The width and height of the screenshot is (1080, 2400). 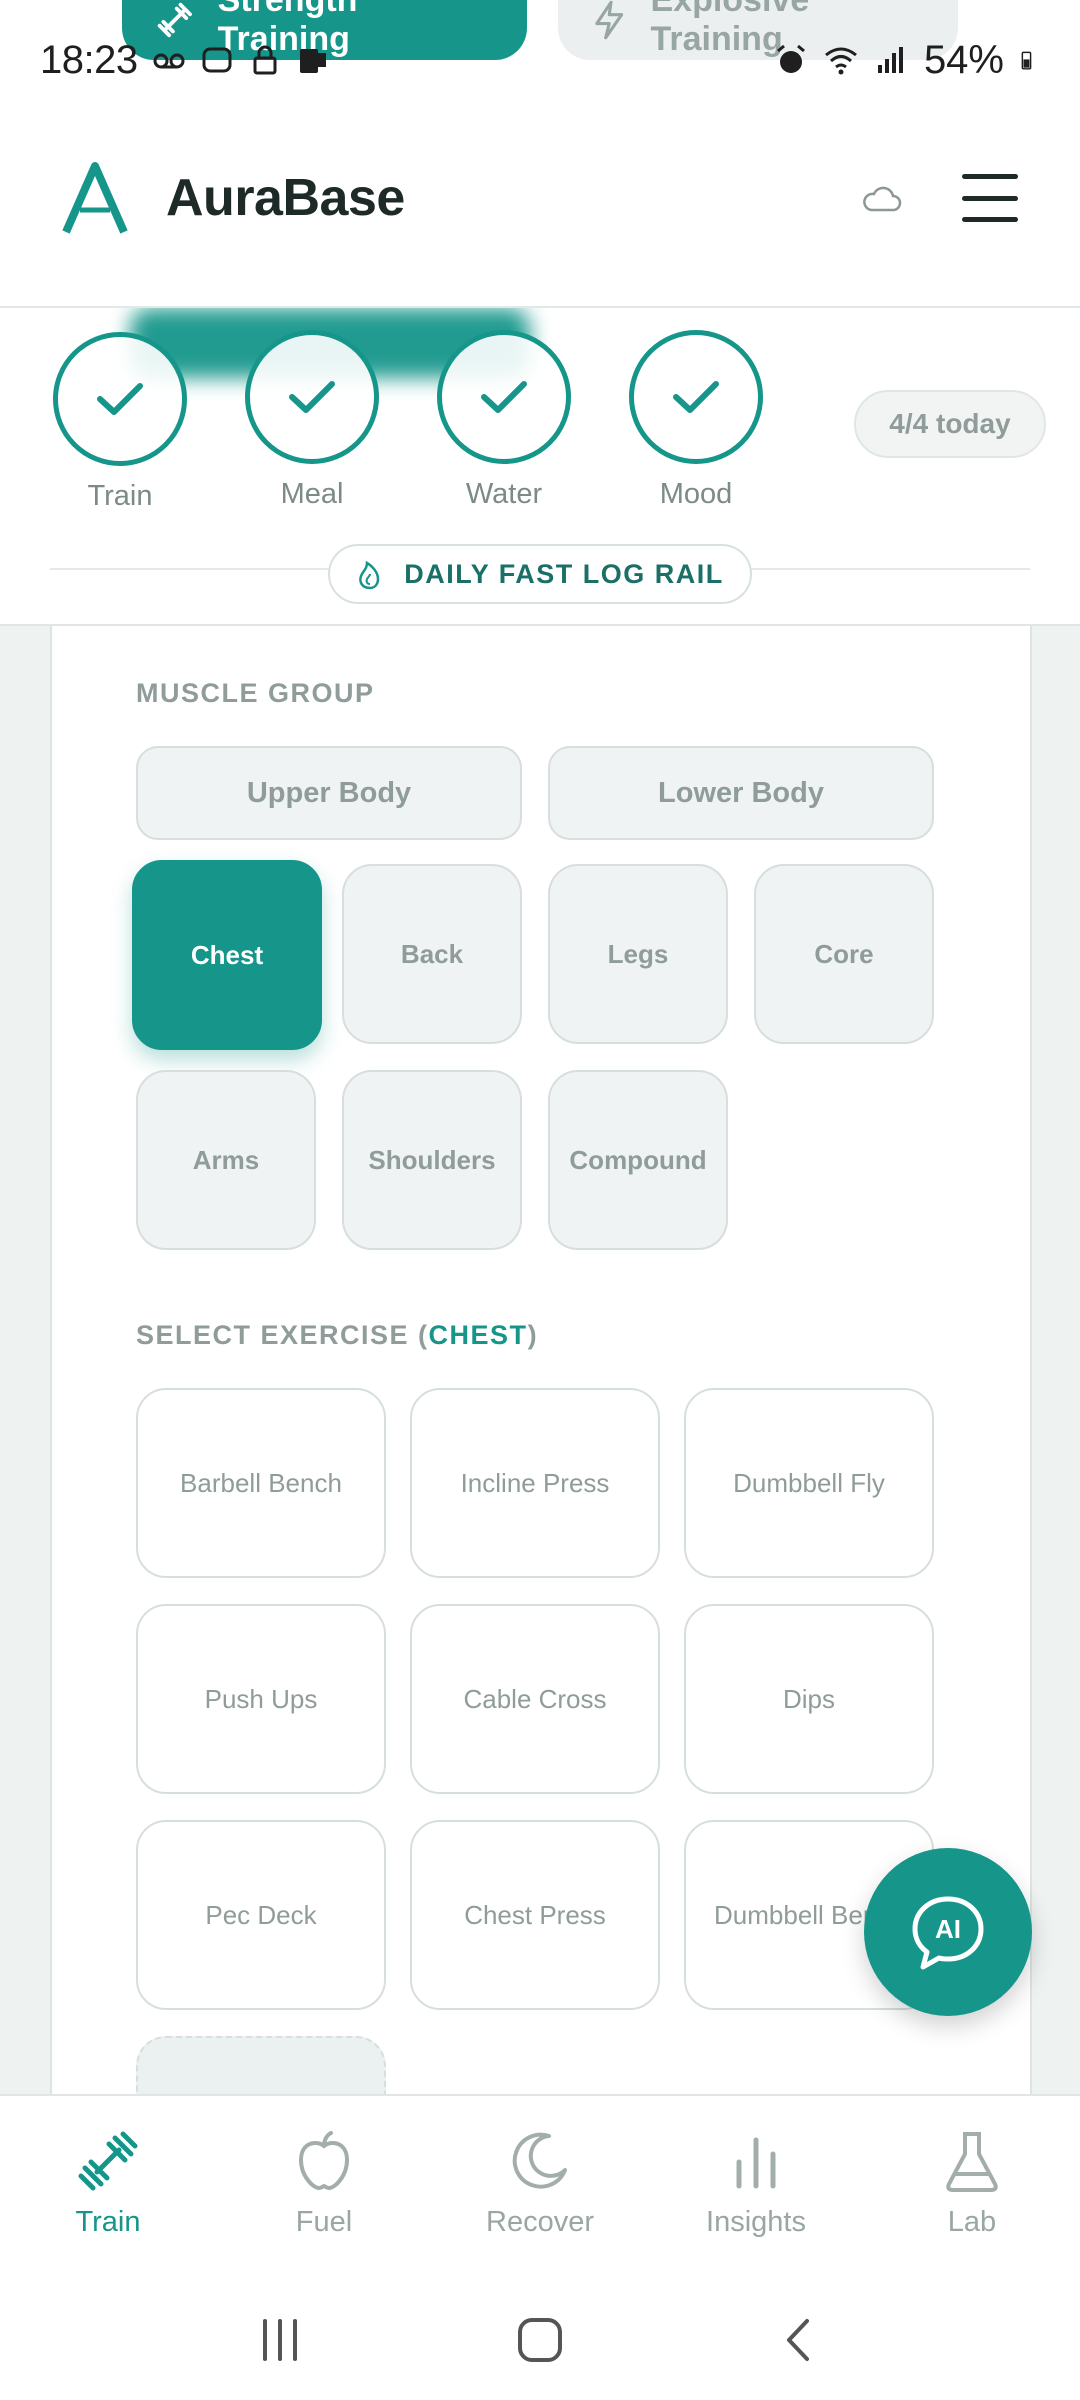 I want to click on nav-label: Recover, so click(x=540, y=2222).